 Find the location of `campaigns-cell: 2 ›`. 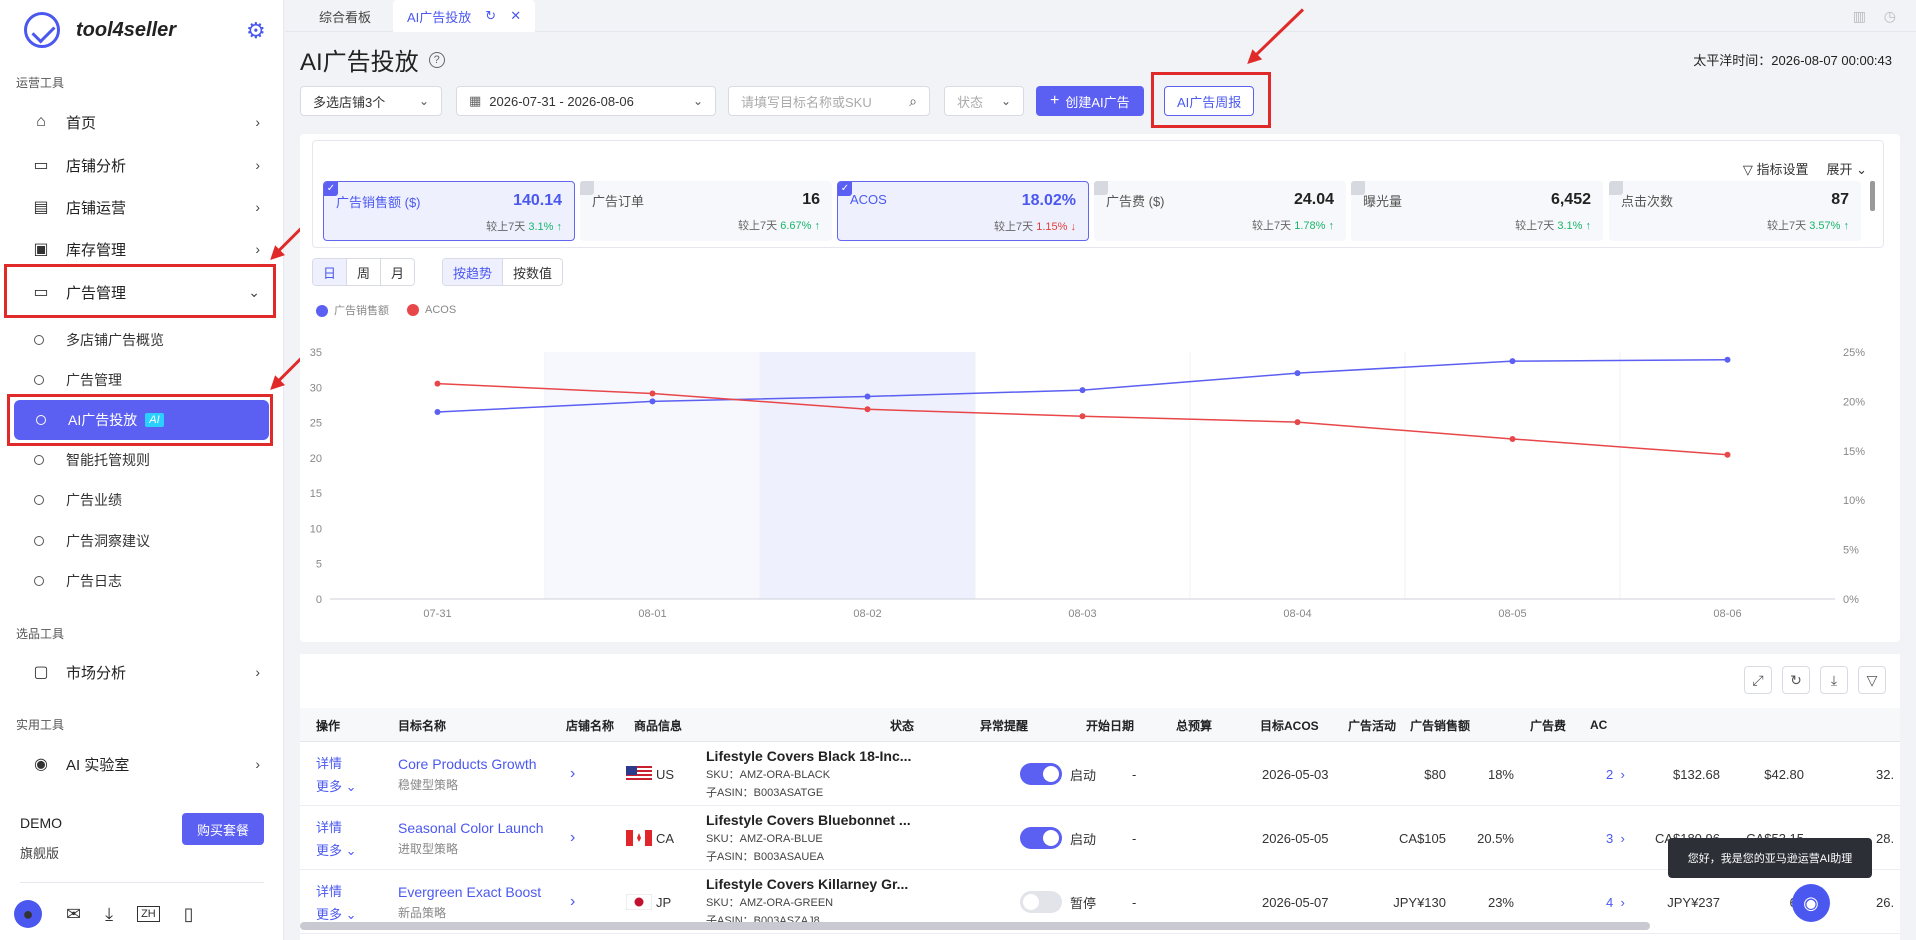

campaigns-cell: 2 › is located at coordinates (1615, 774).